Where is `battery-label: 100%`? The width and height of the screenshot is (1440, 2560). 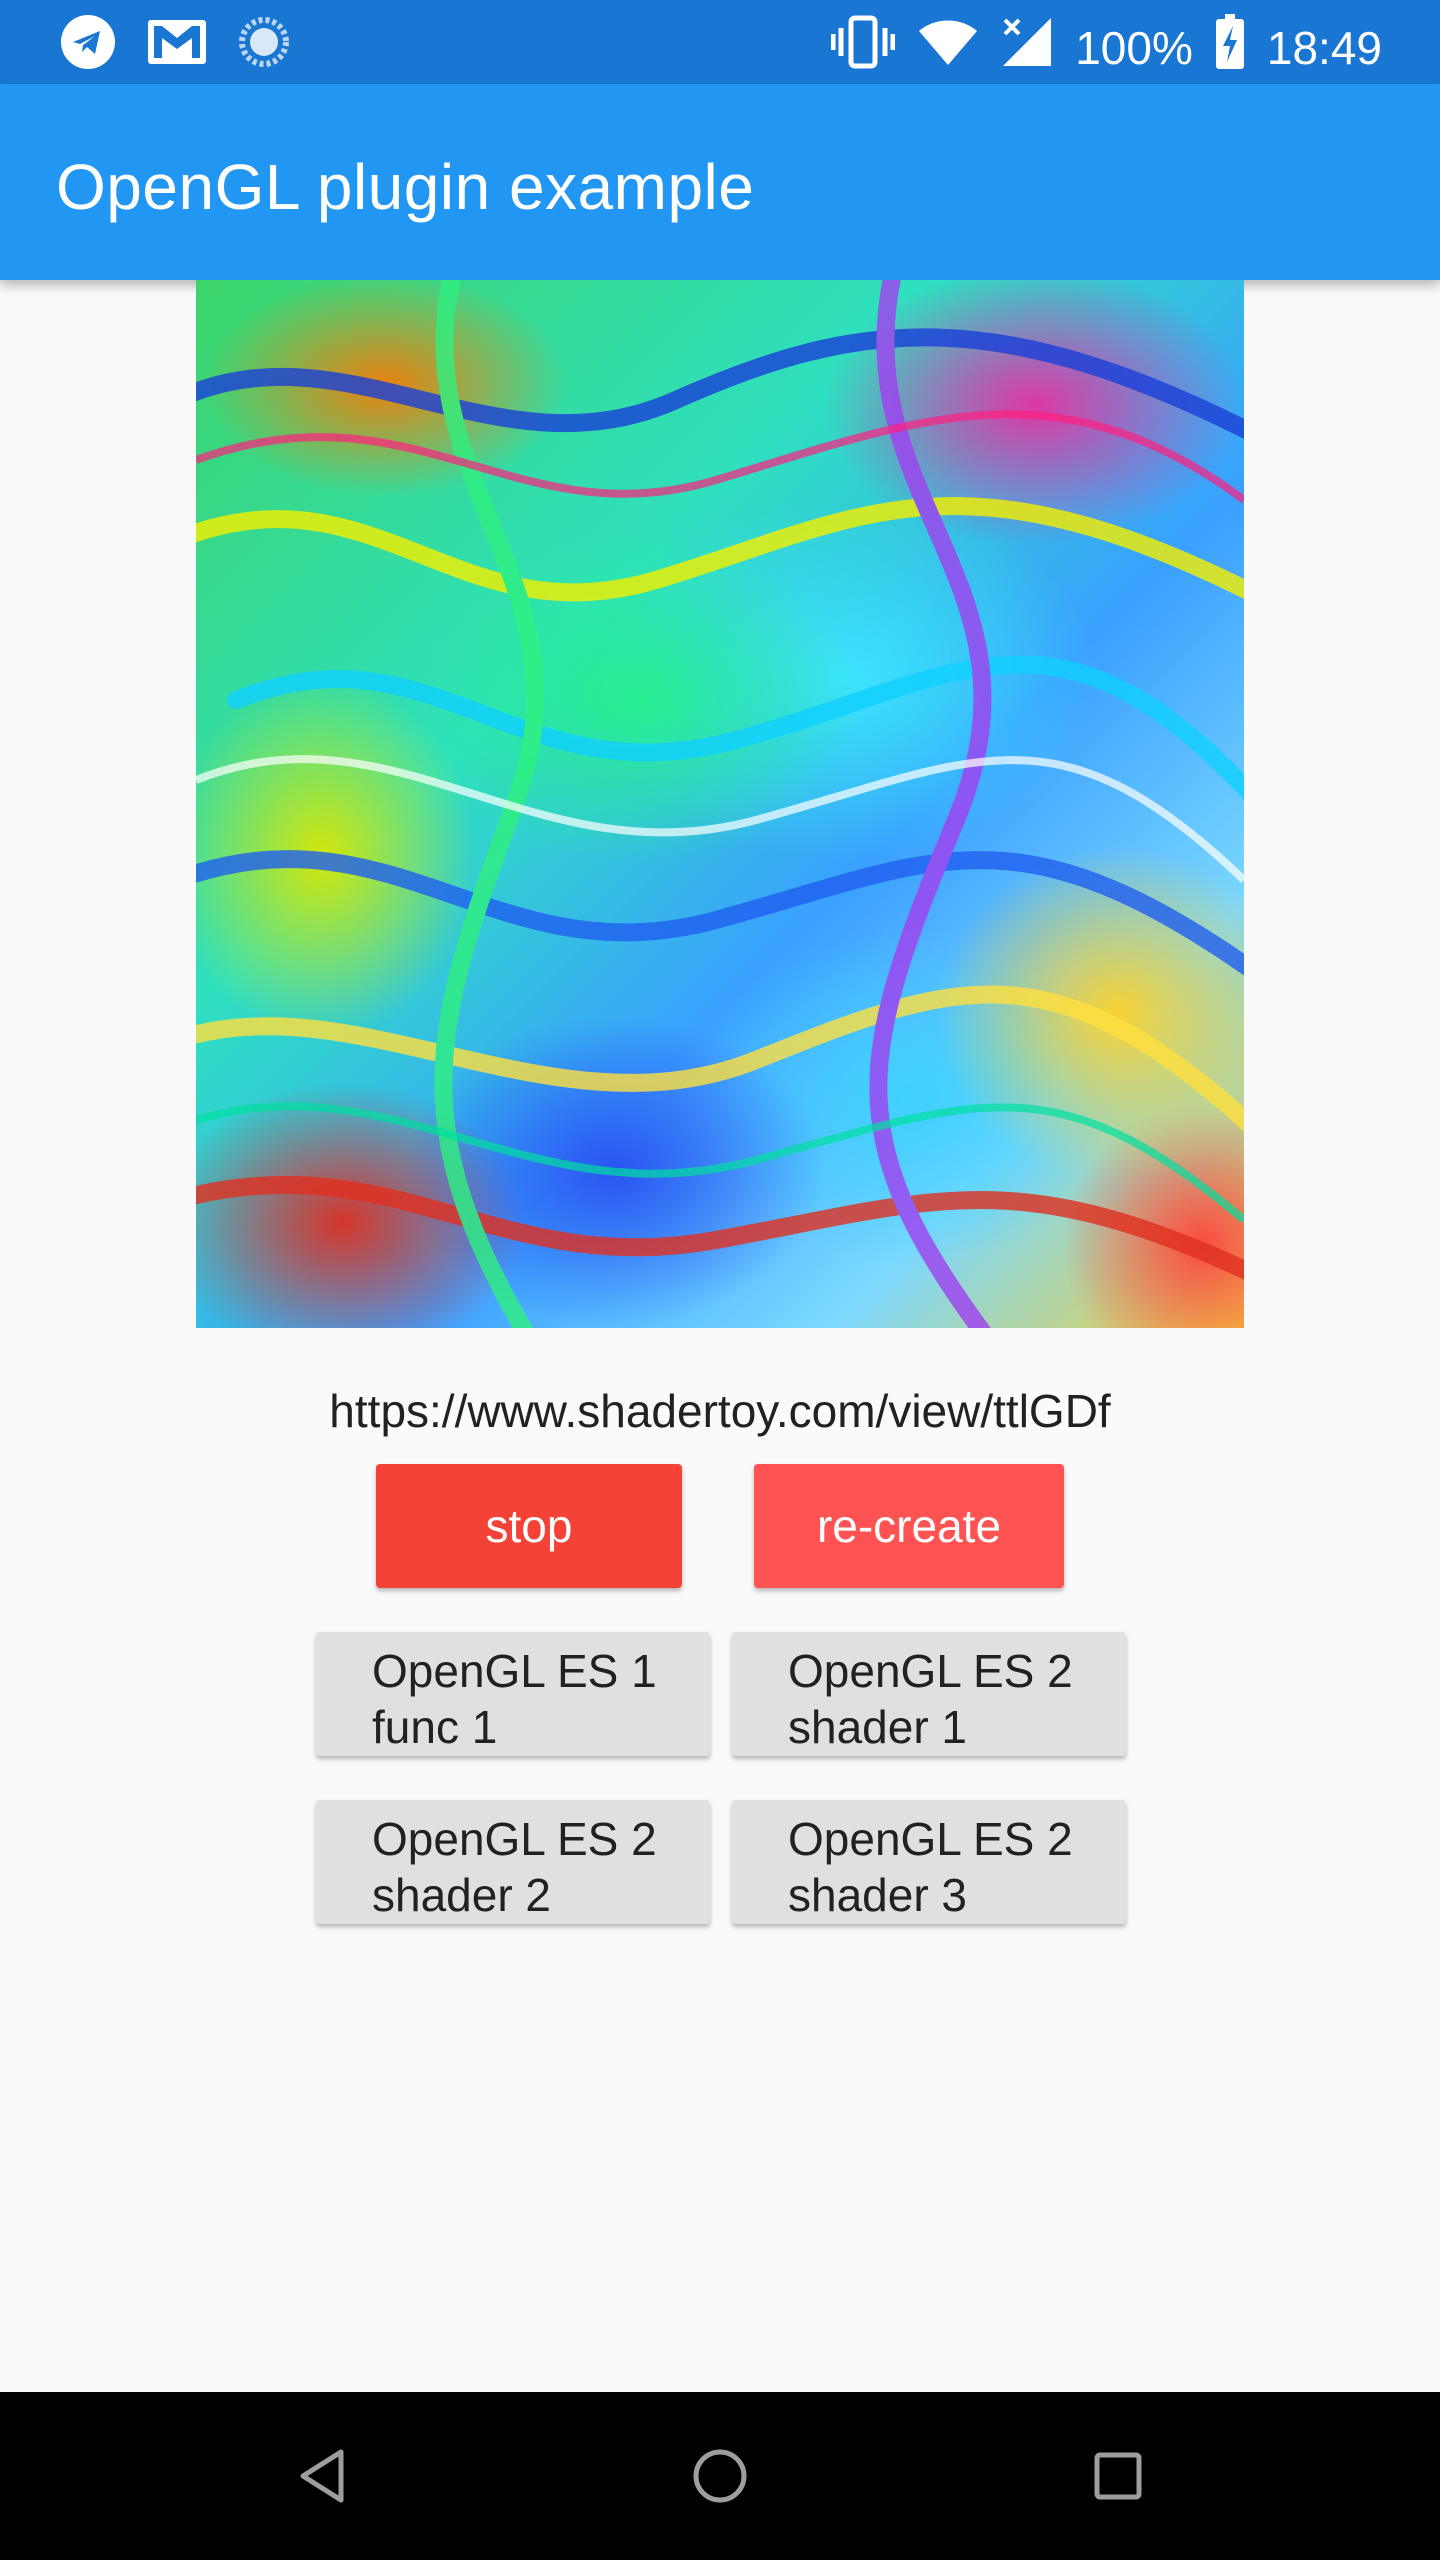 battery-label: 100% is located at coordinates (1134, 47).